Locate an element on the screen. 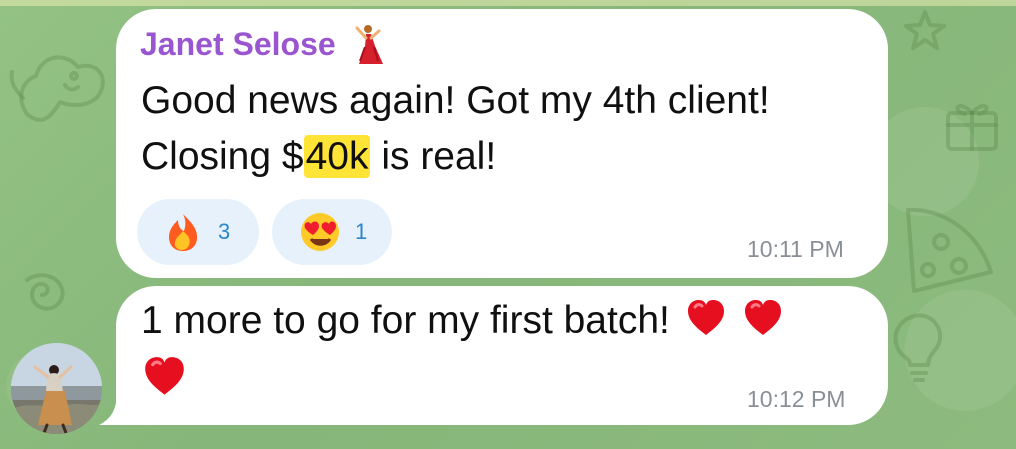 The image size is (1016, 449). sender-avatar is located at coordinates (56, 388).